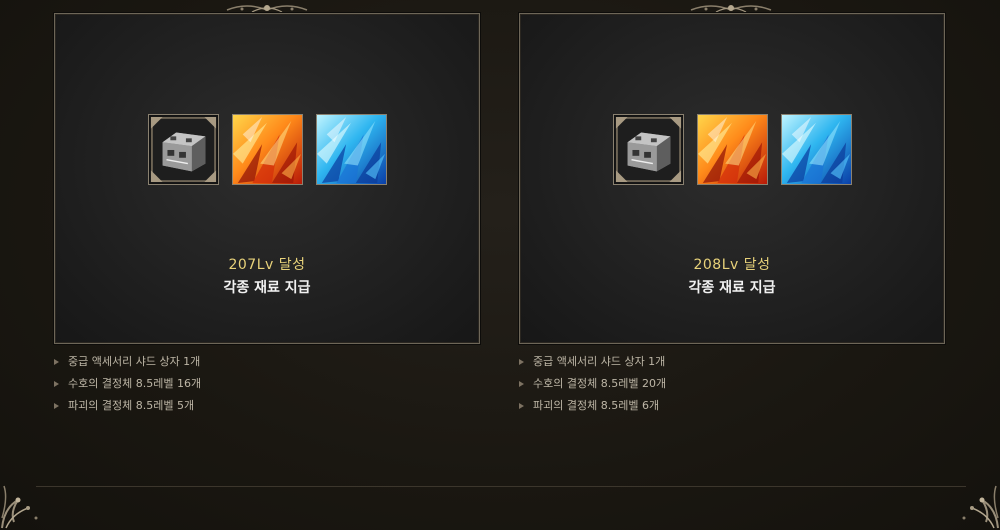 The height and width of the screenshot is (530, 1000). Describe the element at coordinates (19, 507) in the screenshot. I see `ornament-corner-bottom-left` at that location.